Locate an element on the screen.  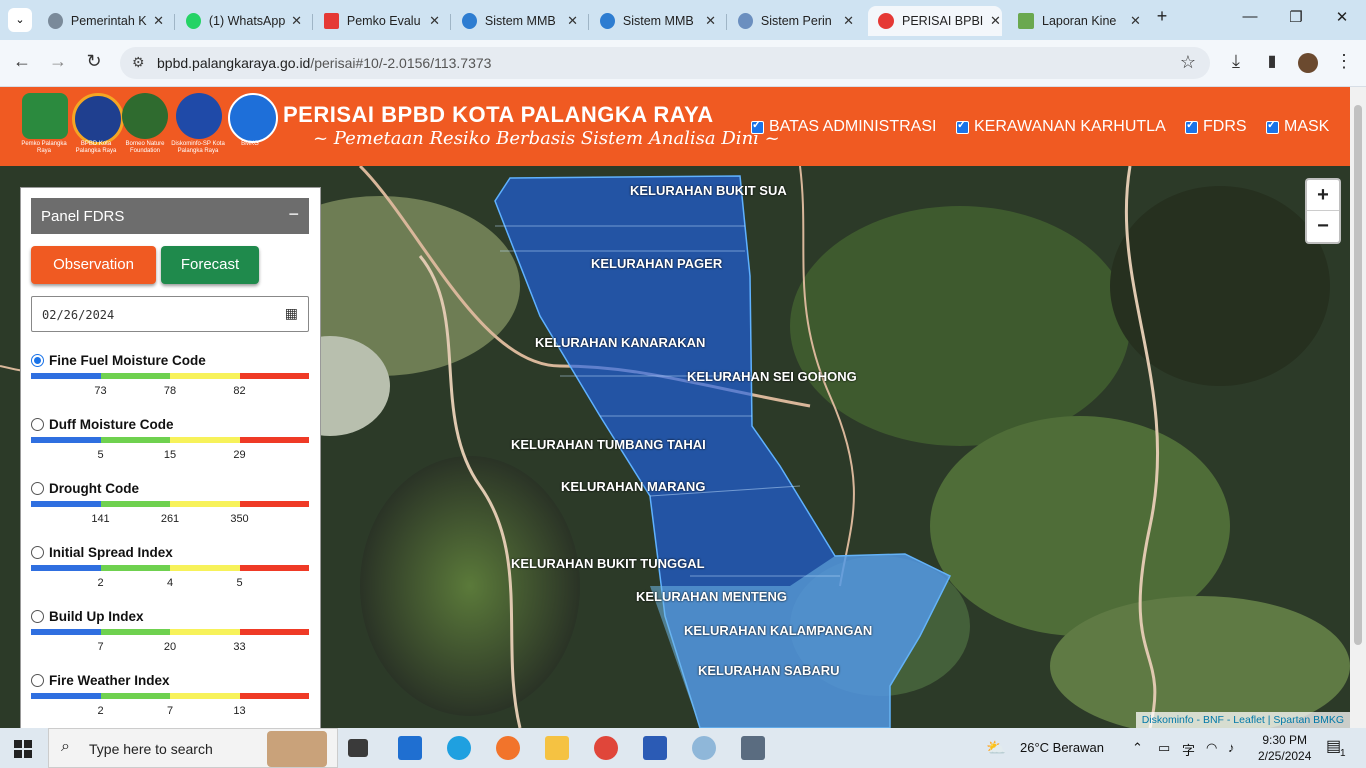
weather-text: 26°C Berawan is located at coordinates (1062, 747).